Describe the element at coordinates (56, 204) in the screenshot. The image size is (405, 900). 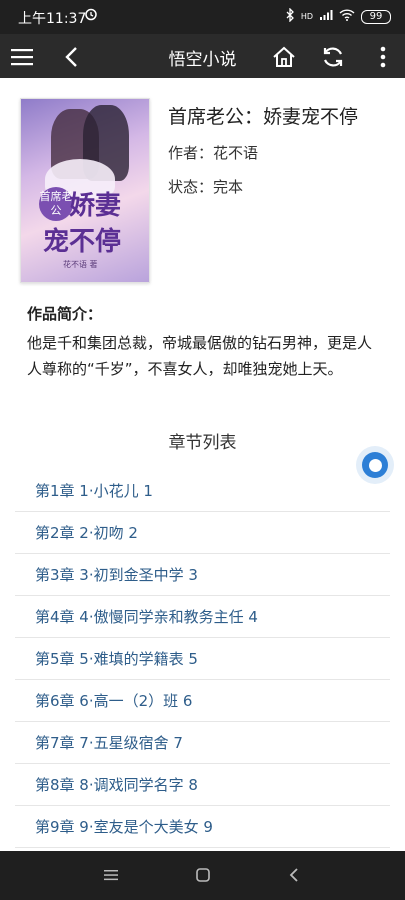
I see `cover-badge: 首席老公` at that location.